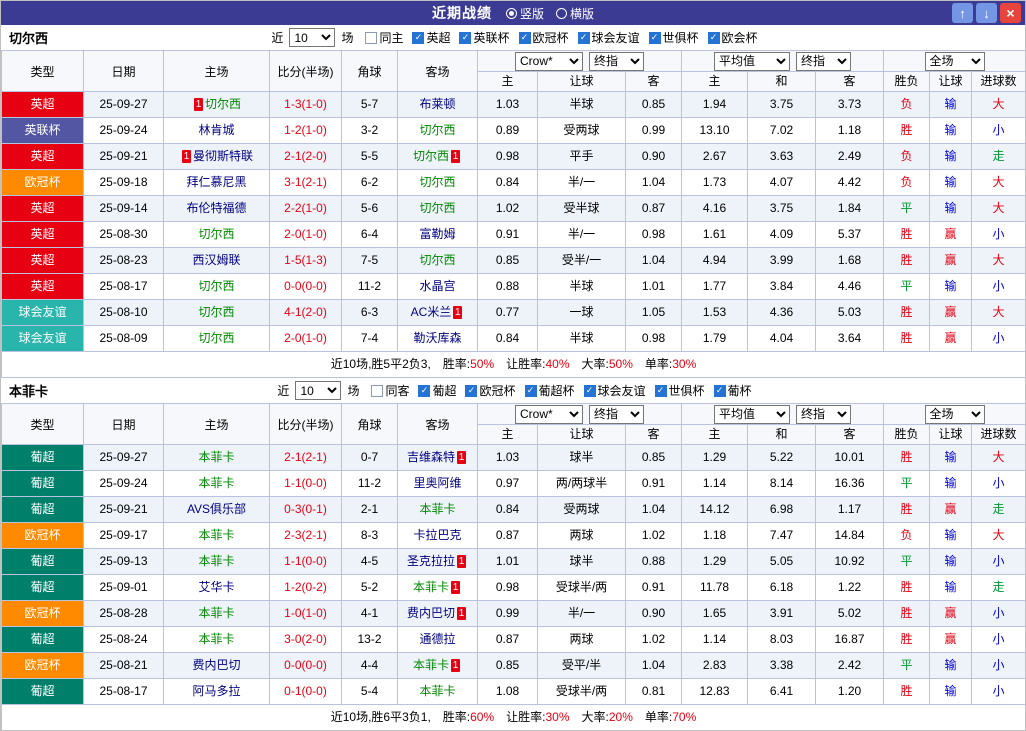 This screenshot has height=731, width=1026. I want to click on checkbox-label: 球会友谊, so click(621, 391).